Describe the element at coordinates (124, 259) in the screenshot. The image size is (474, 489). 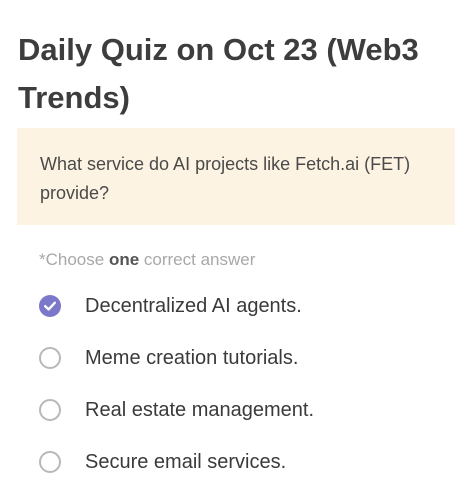
I see `hint-emphasis: one` at that location.